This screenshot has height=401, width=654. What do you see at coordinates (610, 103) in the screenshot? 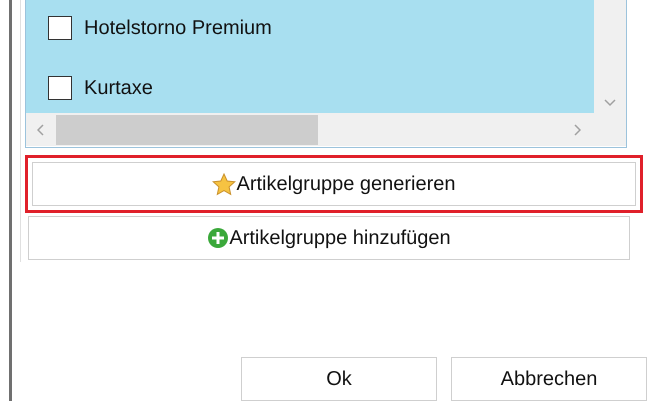
I see `scroll-down-icon` at bounding box center [610, 103].